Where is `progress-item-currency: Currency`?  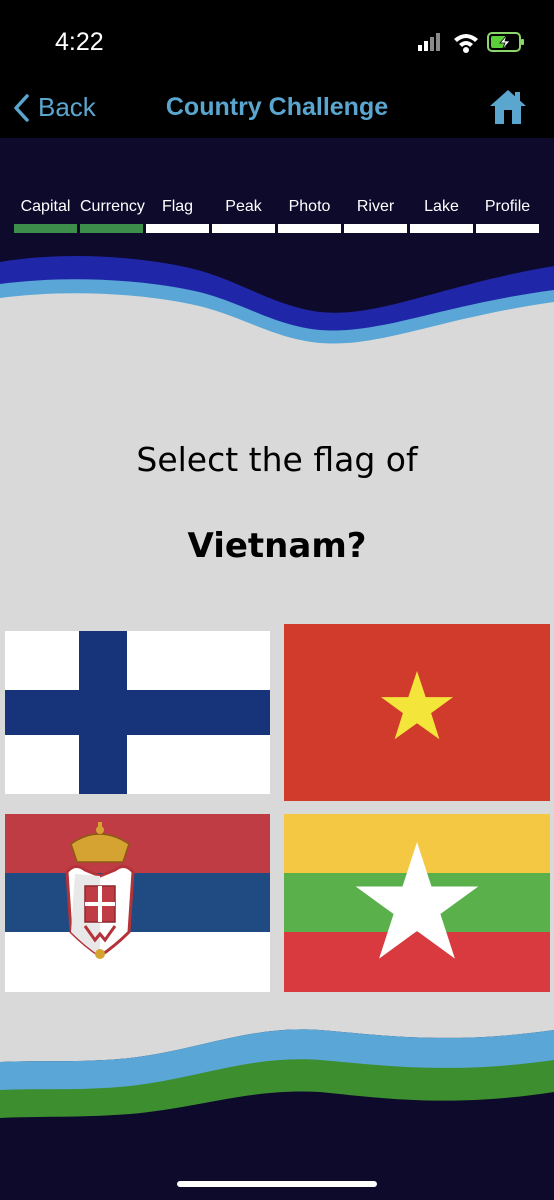 progress-item-currency: Currency is located at coordinates (112, 215).